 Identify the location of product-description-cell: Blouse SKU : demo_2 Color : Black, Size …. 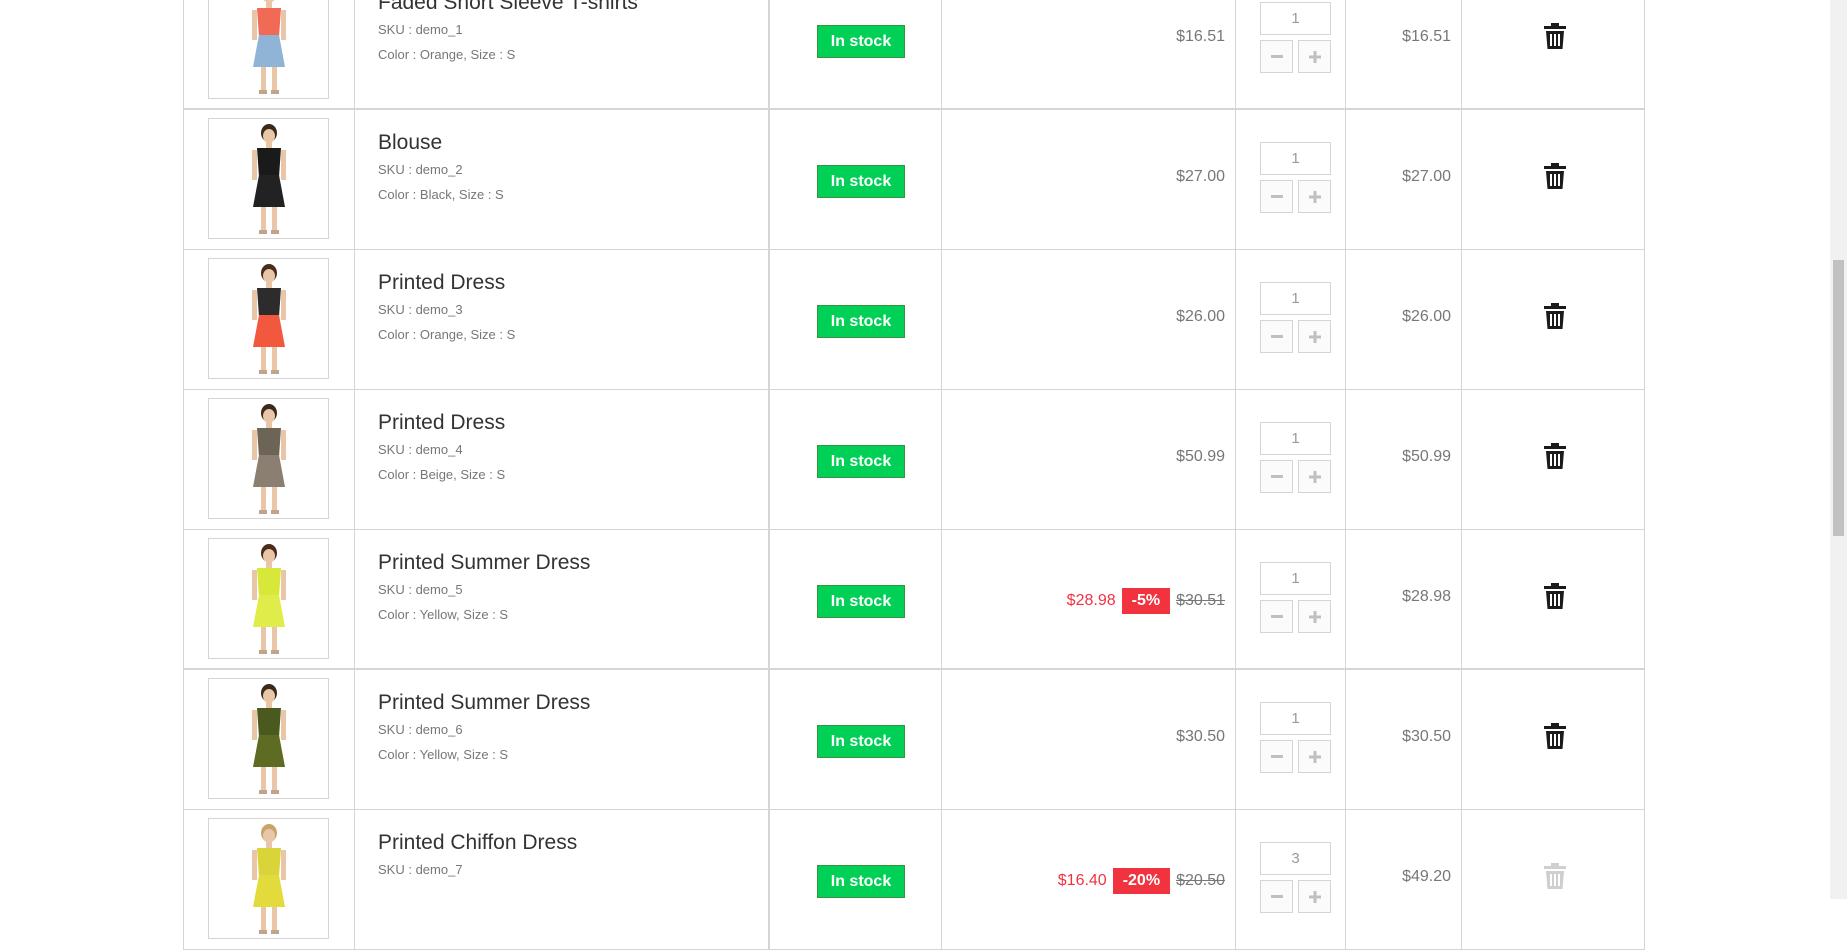
(562, 179).